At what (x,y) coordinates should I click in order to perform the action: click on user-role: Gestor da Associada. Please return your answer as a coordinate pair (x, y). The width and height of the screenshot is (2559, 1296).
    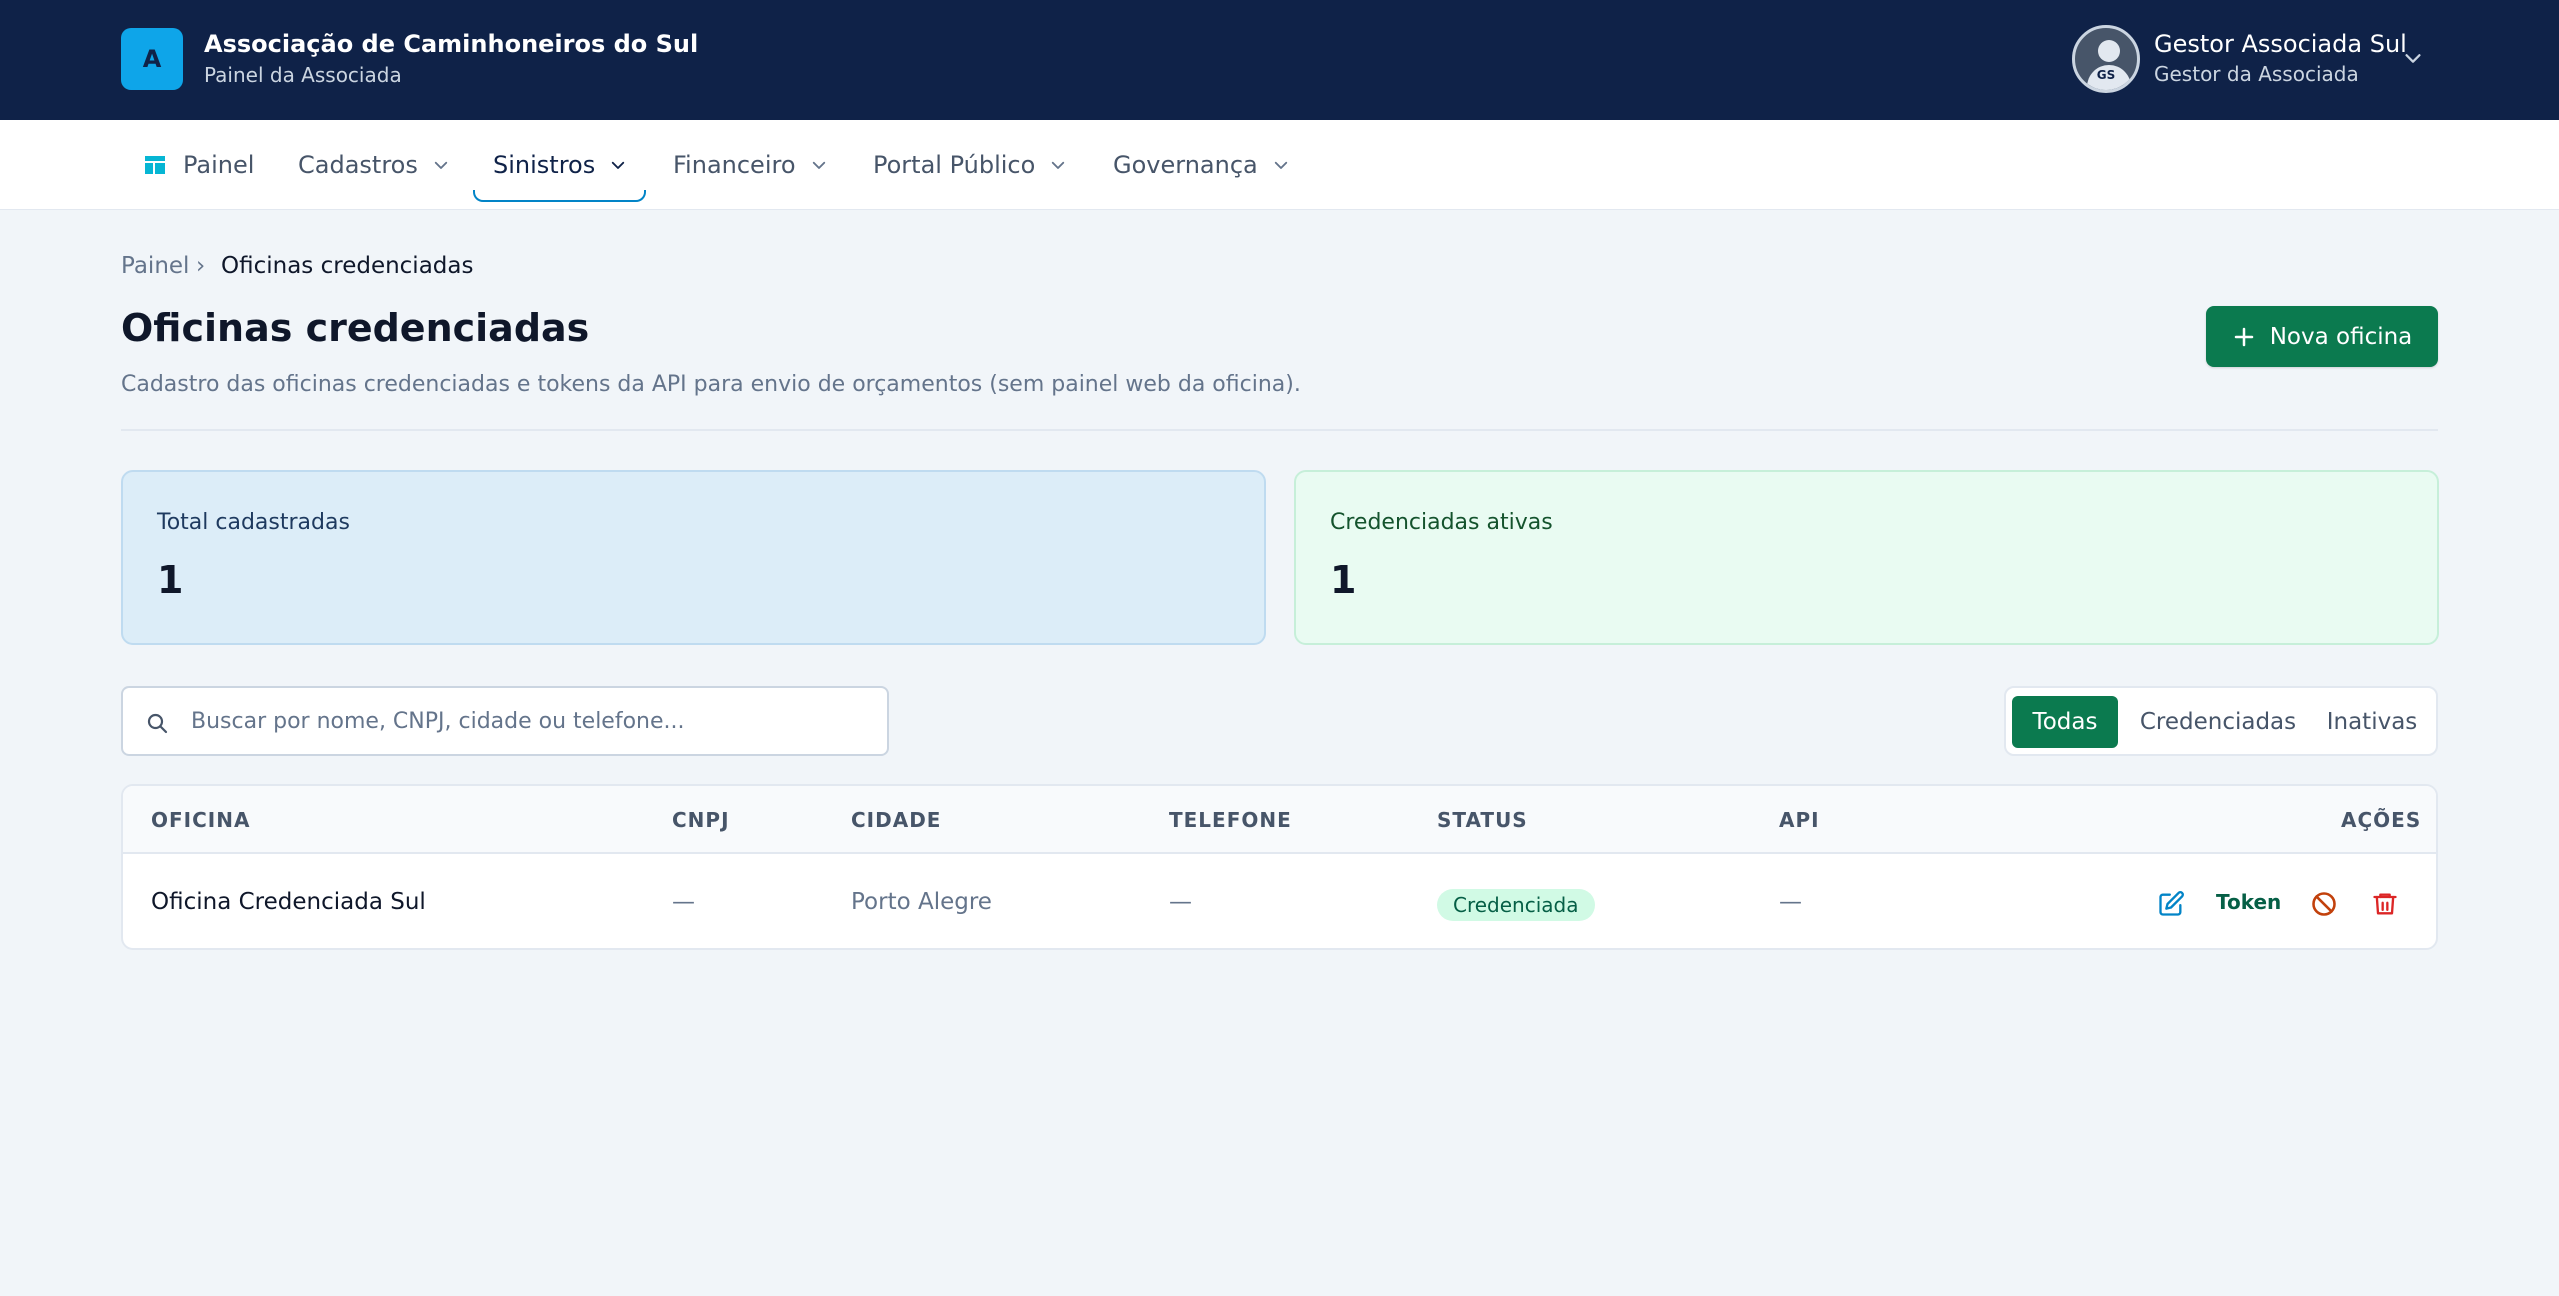
    Looking at the image, I should click on (2256, 74).